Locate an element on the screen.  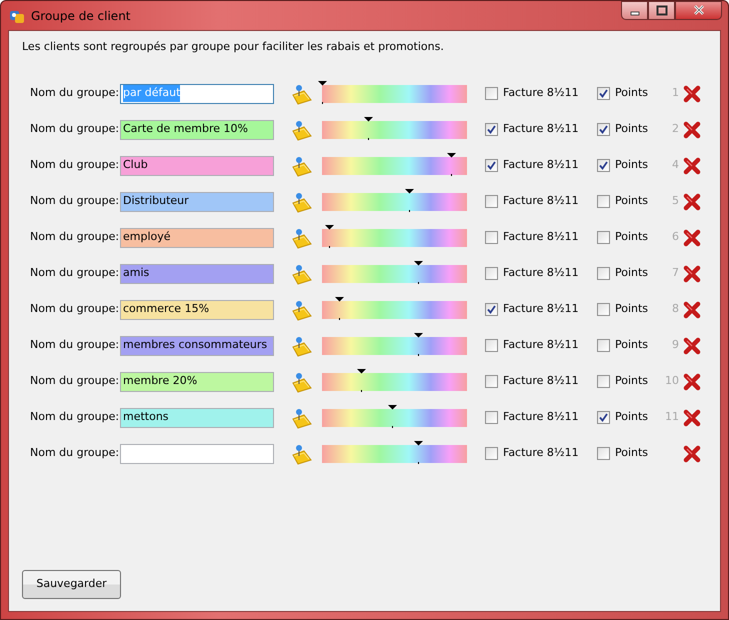
group-name-field: membre 20% is located at coordinates (197, 382).